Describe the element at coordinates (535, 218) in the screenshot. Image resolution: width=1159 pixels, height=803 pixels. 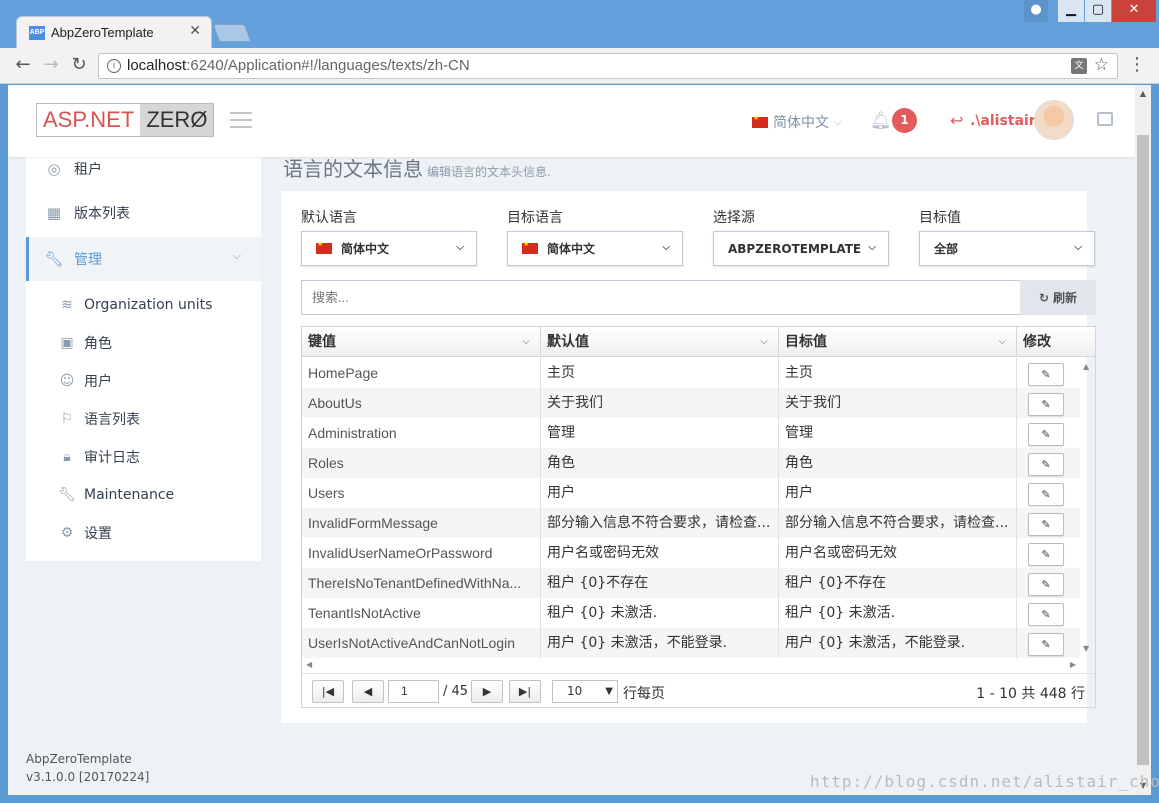
I see `target-language-label: 目标语言` at that location.